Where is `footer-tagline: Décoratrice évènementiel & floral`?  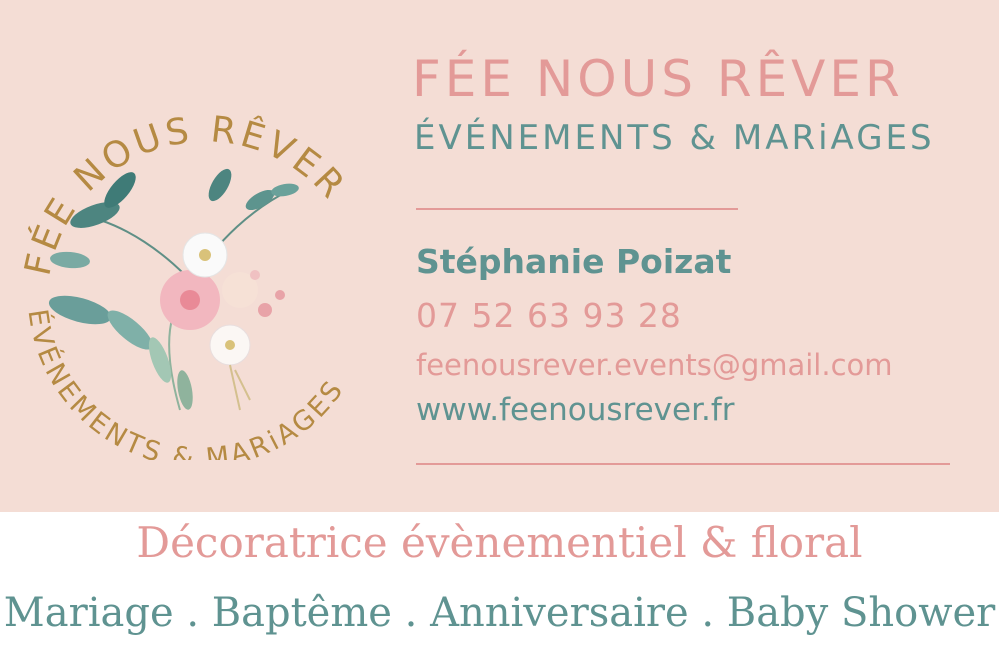 footer-tagline: Décoratrice évènementiel & floral is located at coordinates (499, 542).